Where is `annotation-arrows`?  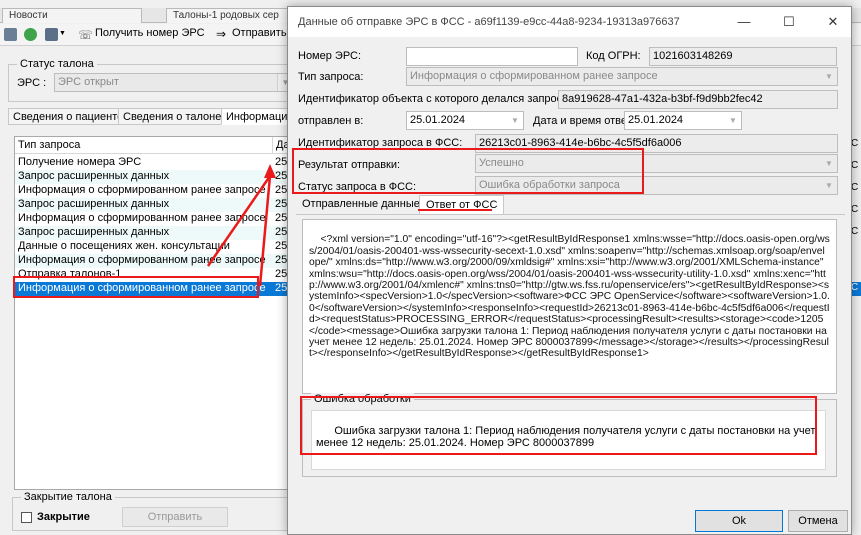
annotation-arrows is located at coordinates (241, 225).